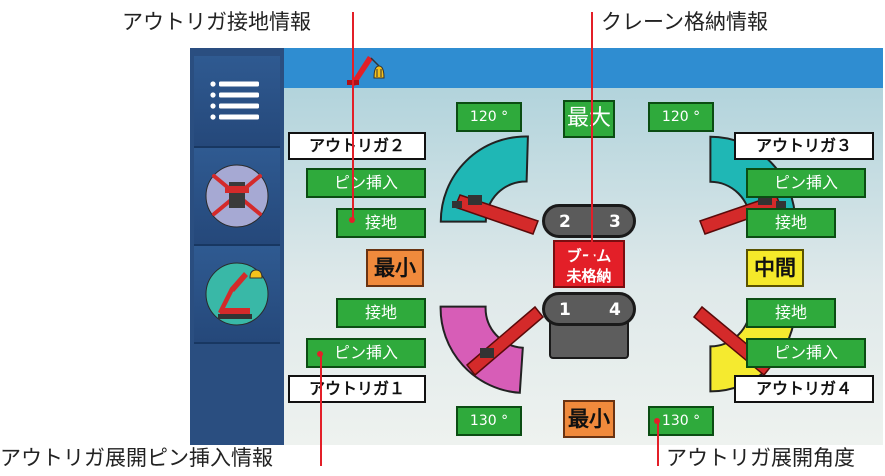 The height and width of the screenshot is (476, 885). What do you see at coordinates (658, 443) in the screenshot?
I see `leader-line-angle` at bounding box center [658, 443].